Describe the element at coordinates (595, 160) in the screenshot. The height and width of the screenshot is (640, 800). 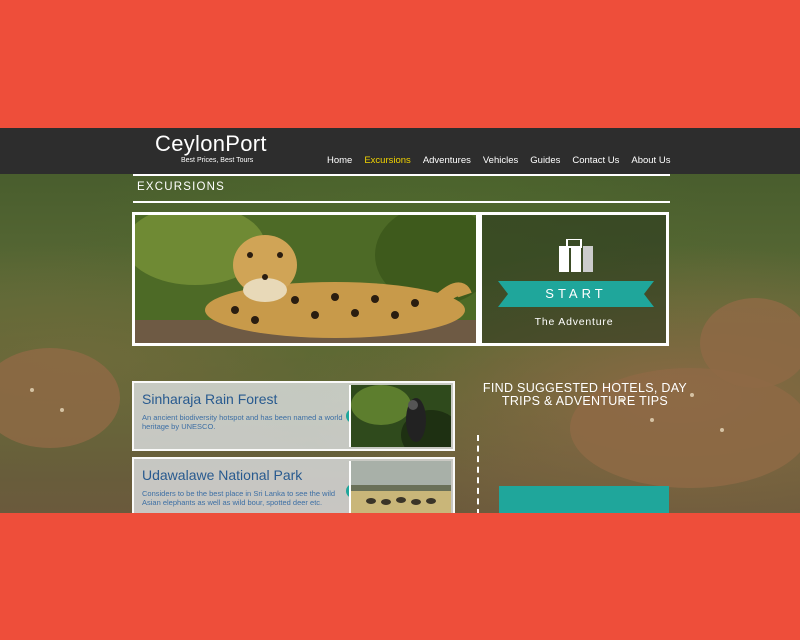
I see `nav-contact-us: Contact Us` at that location.